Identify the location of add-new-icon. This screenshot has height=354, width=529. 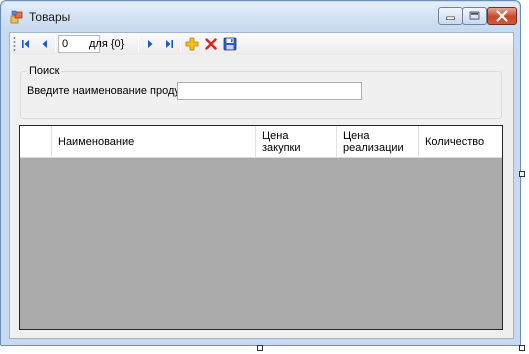
(192, 44).